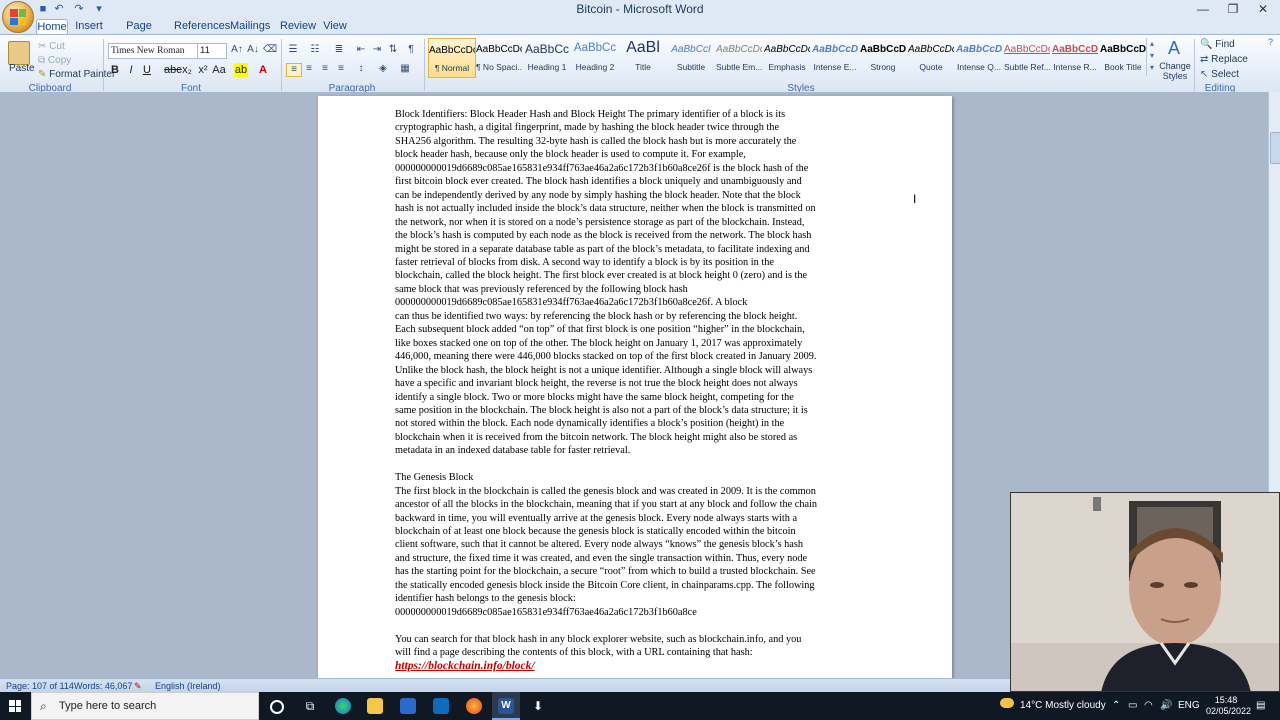 The image size is (1280, 720). What do you see at coordinates (883, 57) in the screenshot?
I see `style-strong: AaBbCcDc Strong` at bounding box center [883, 57].